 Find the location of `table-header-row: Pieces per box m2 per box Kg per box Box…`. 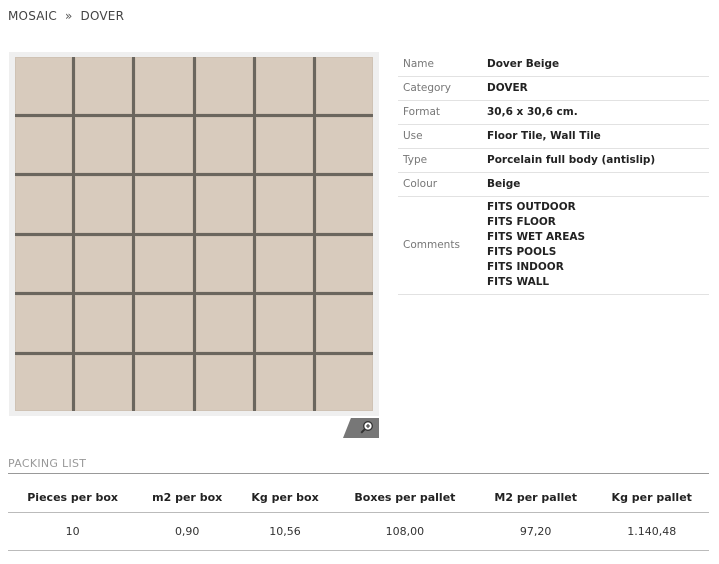

table-header-row: Pieces per box m2 per box Kg per box Box… is located at coordinates (358, 498).